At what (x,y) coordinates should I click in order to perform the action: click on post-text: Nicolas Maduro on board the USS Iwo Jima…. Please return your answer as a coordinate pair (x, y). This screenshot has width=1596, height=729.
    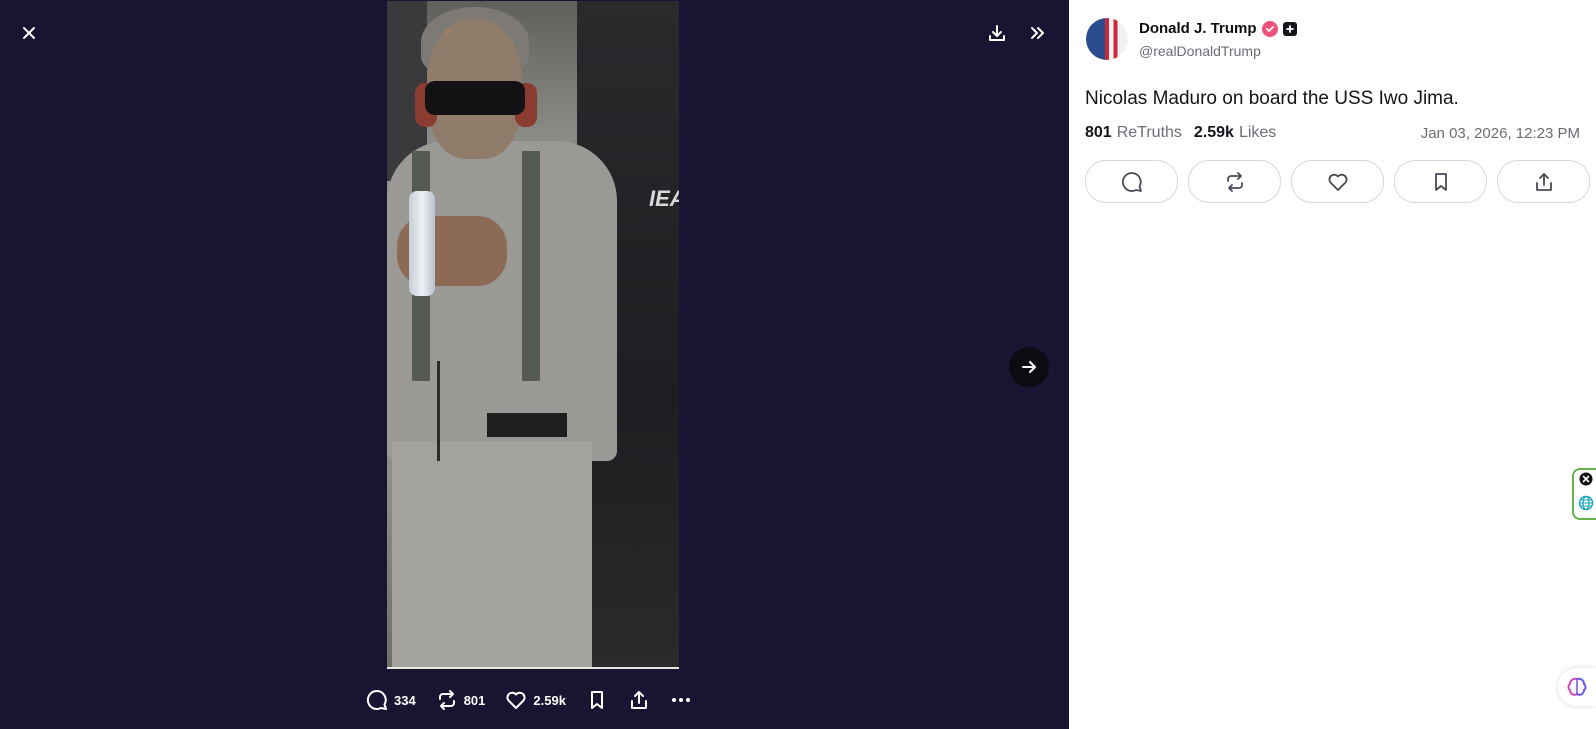
    Looking at the image, I should click on (1272, 98).